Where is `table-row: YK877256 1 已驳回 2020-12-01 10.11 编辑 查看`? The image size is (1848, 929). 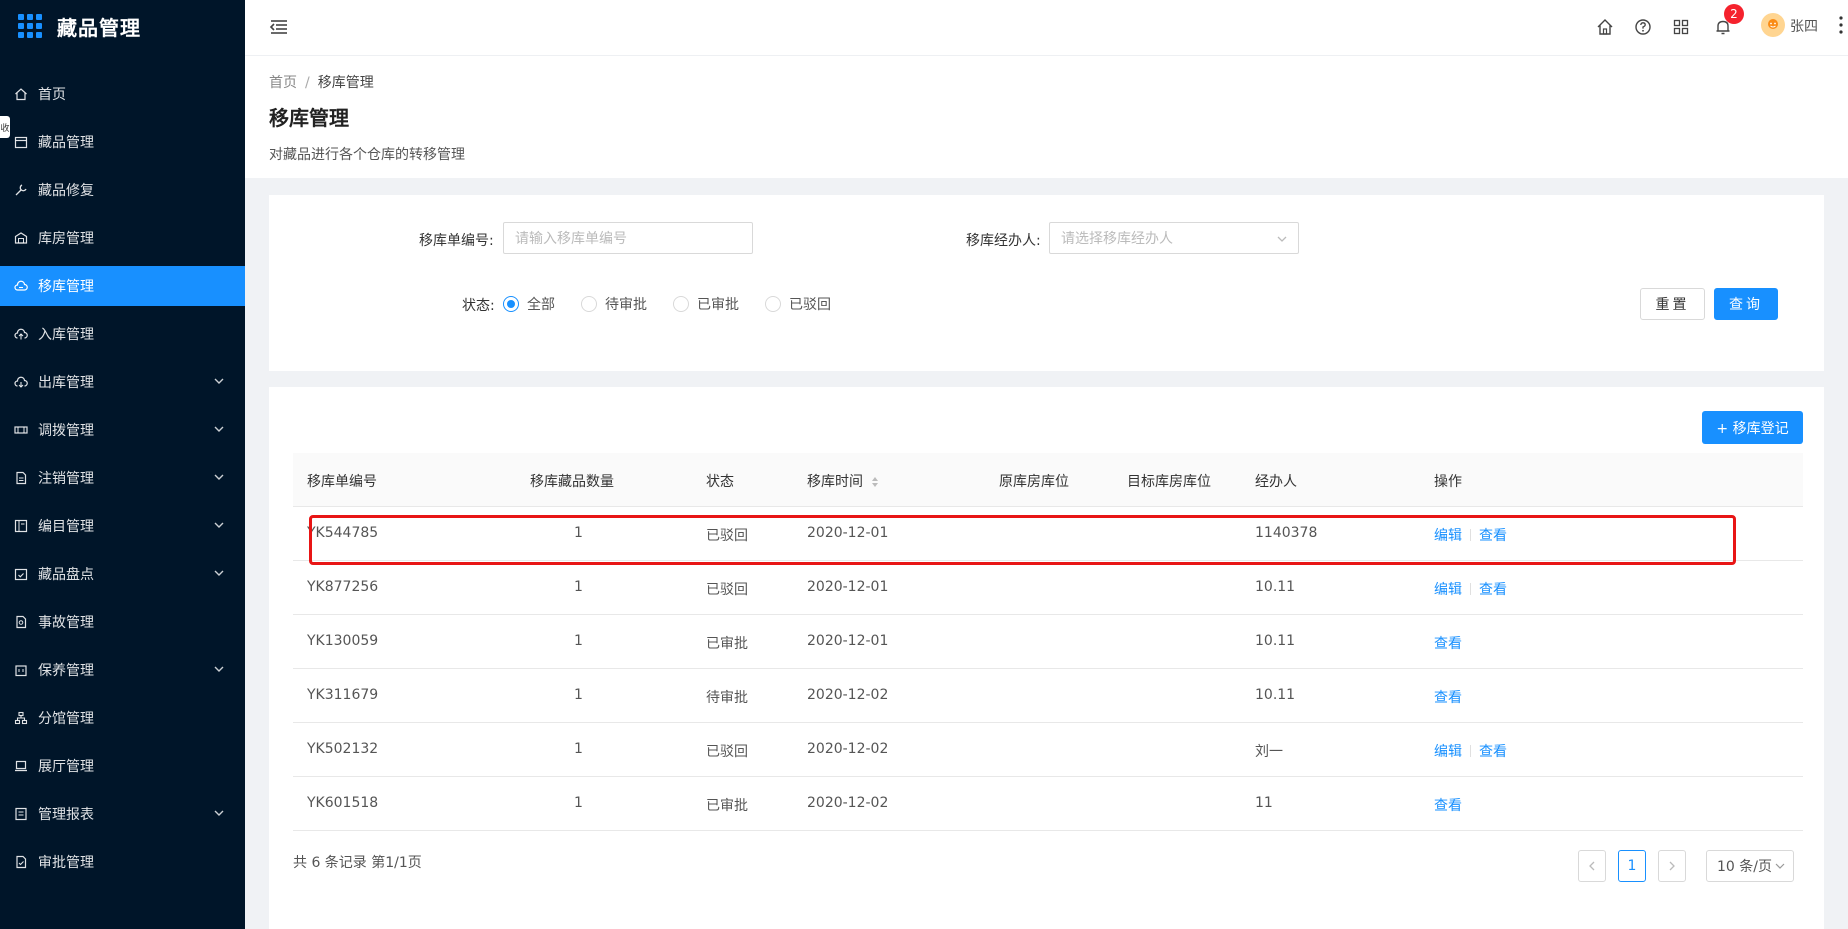 table-row: YK877256 1 已驳回 2020-12-01 10.11 编辑 查看 is located at coordinates (1048, 588).